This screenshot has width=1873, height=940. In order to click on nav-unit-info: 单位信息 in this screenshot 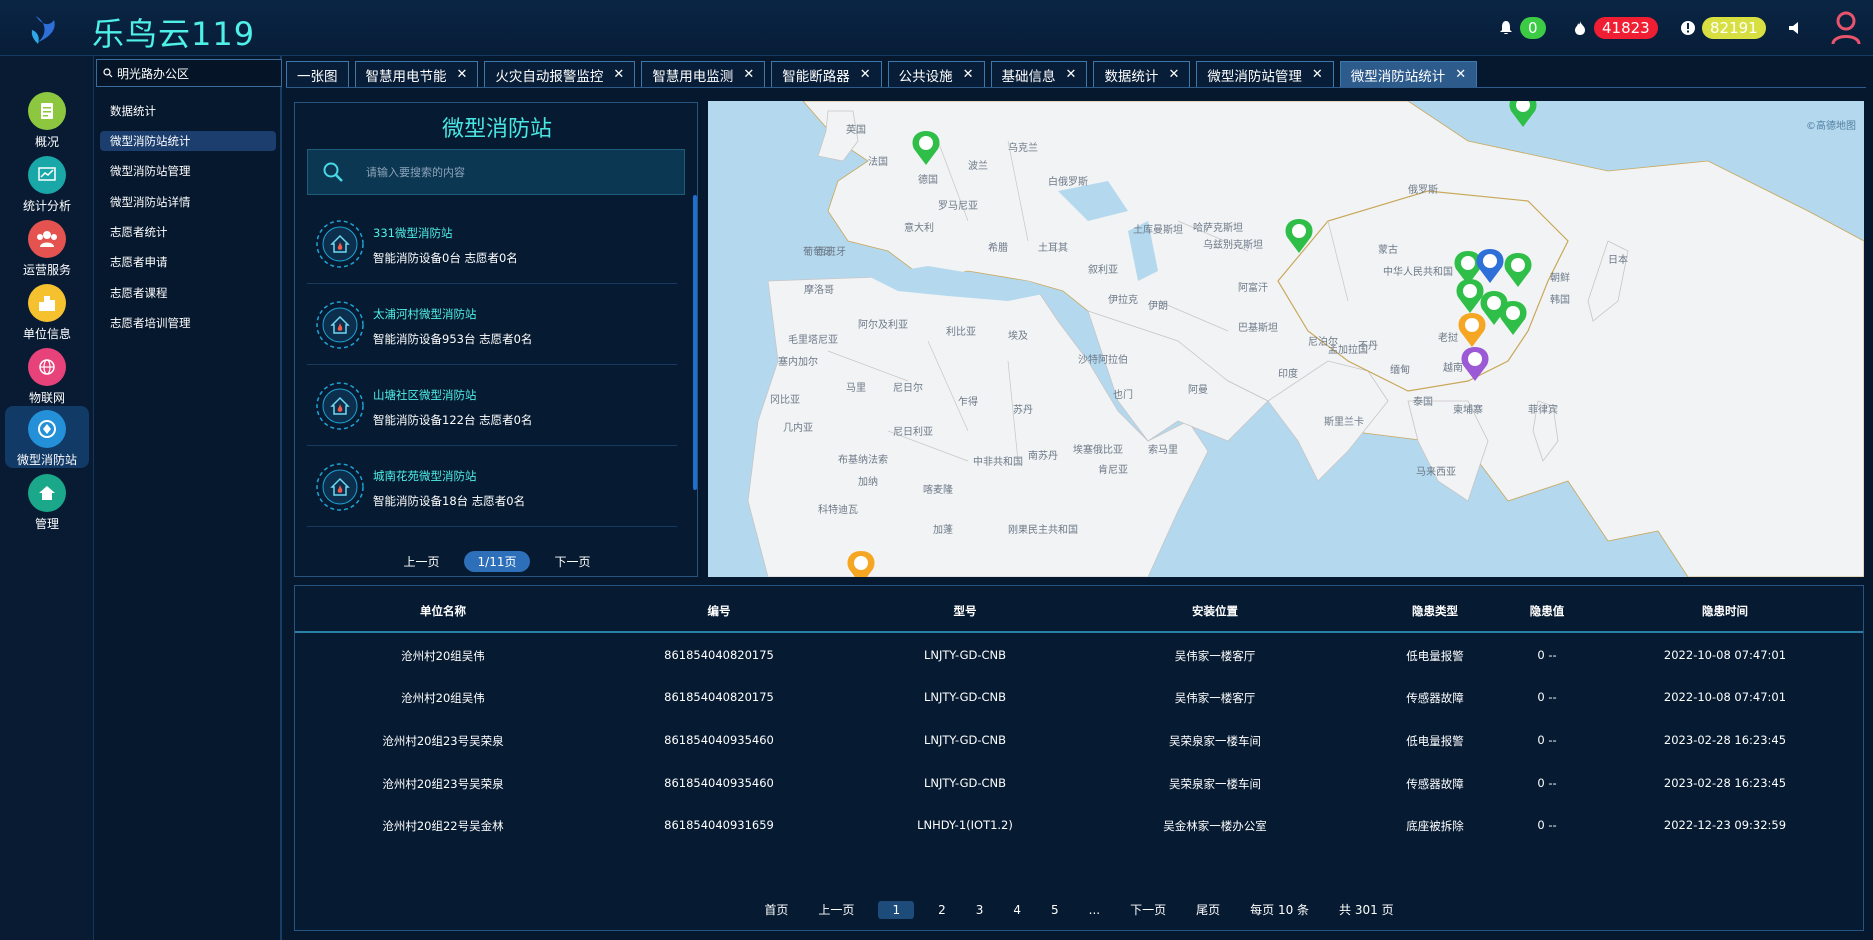, I will do `click(47, 311)`.